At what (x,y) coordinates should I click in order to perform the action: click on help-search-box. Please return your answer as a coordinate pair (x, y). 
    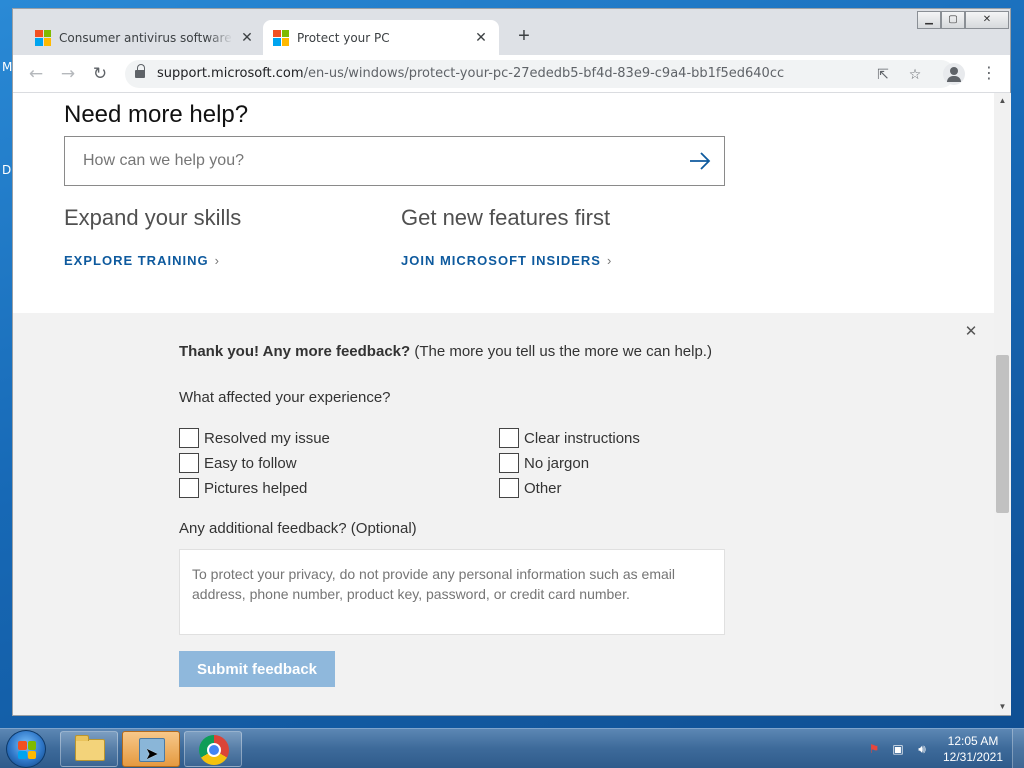
    Looking at the image, I should click on (394, 161).